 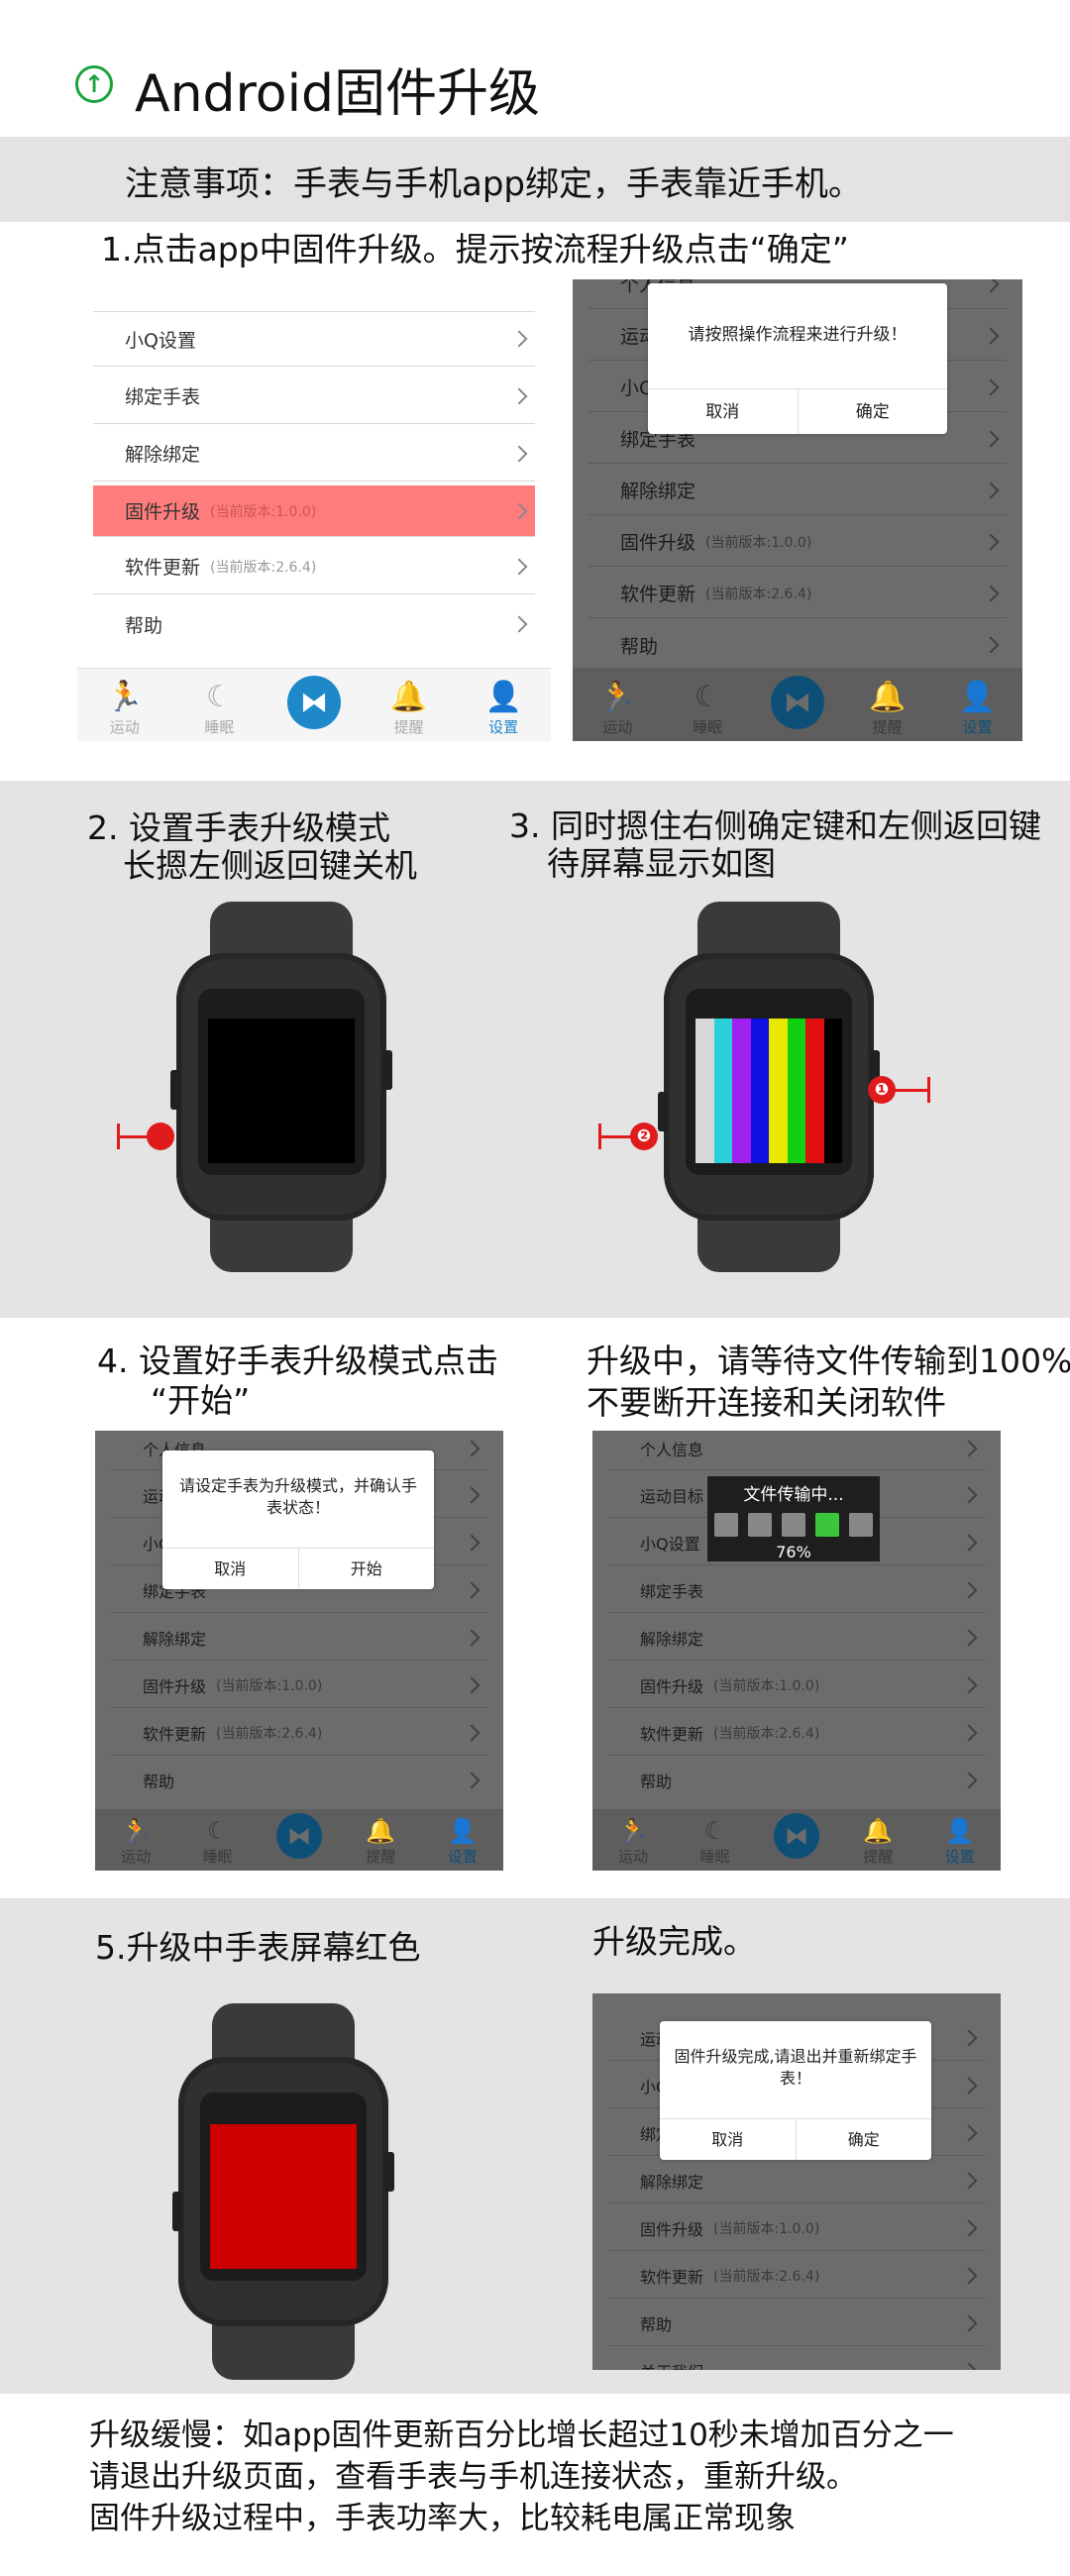 I want to click on color-bar-yellow, so click(x=778, y=1091).